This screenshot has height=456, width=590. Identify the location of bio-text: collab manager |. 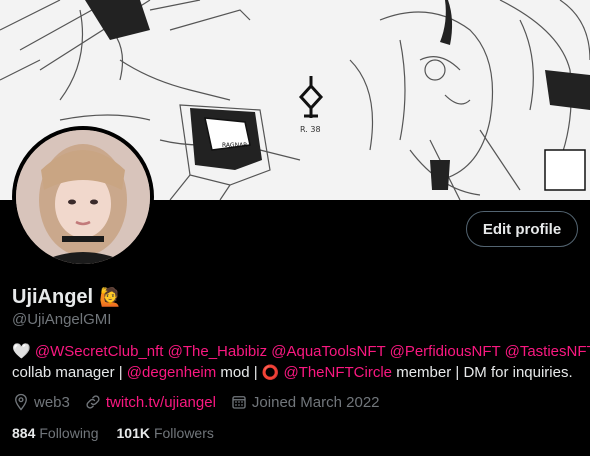
(67, 372).